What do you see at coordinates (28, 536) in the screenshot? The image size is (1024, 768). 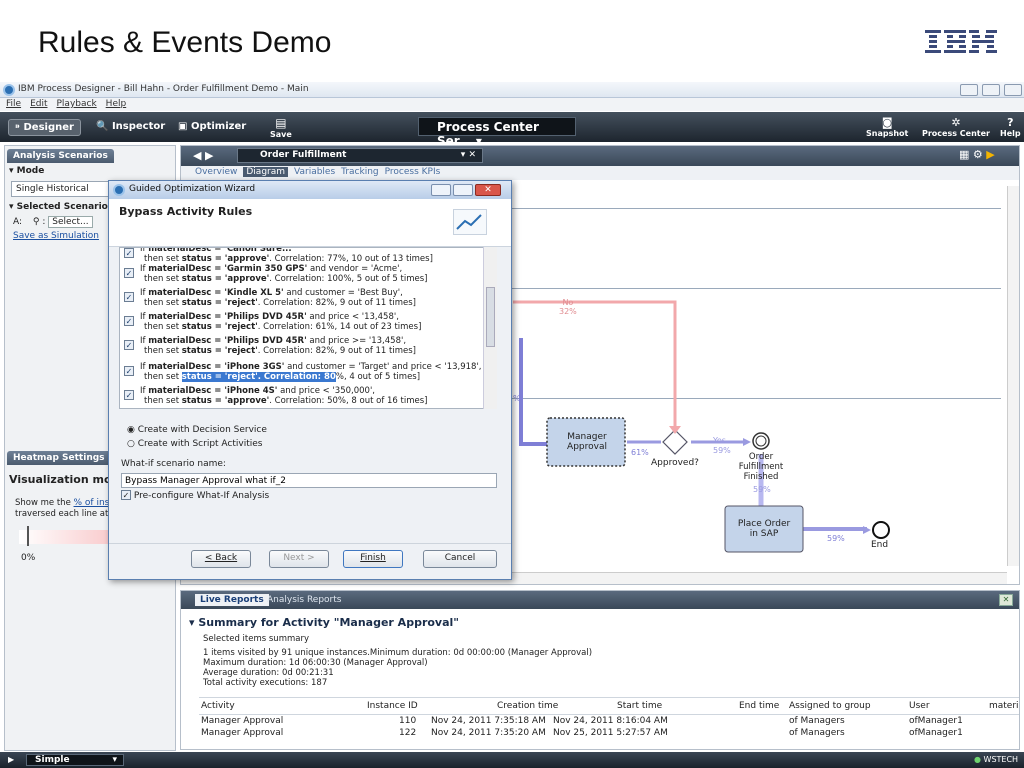 I see `slider-handle` at bounding box center [28, 536].